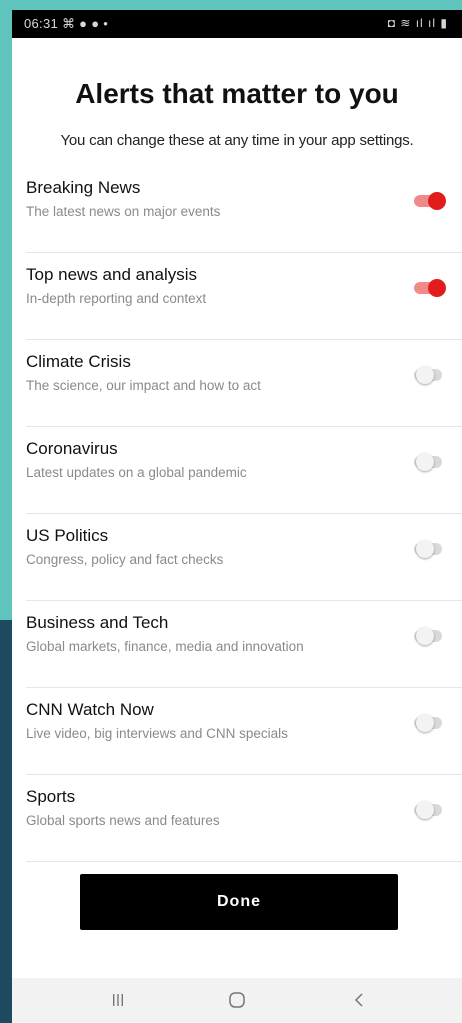 The height and width of the screenshot is (1023, 462). Describe the element at coordinates (123, 211) in the screenshot. I see `alert-description: The latest news on major events` at that location.